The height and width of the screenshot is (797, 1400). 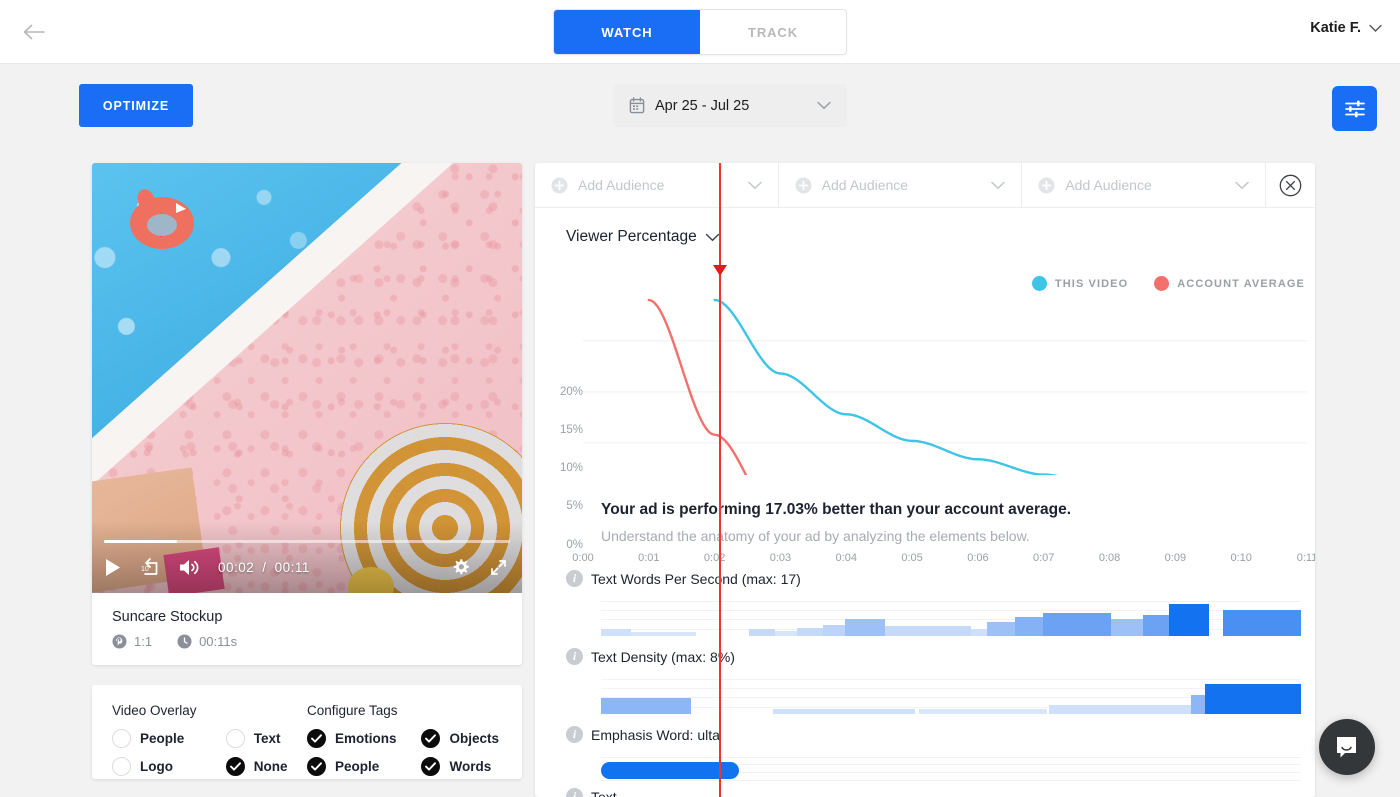 I want to click on checkbox-words: Words, so click(x=461, y=766).